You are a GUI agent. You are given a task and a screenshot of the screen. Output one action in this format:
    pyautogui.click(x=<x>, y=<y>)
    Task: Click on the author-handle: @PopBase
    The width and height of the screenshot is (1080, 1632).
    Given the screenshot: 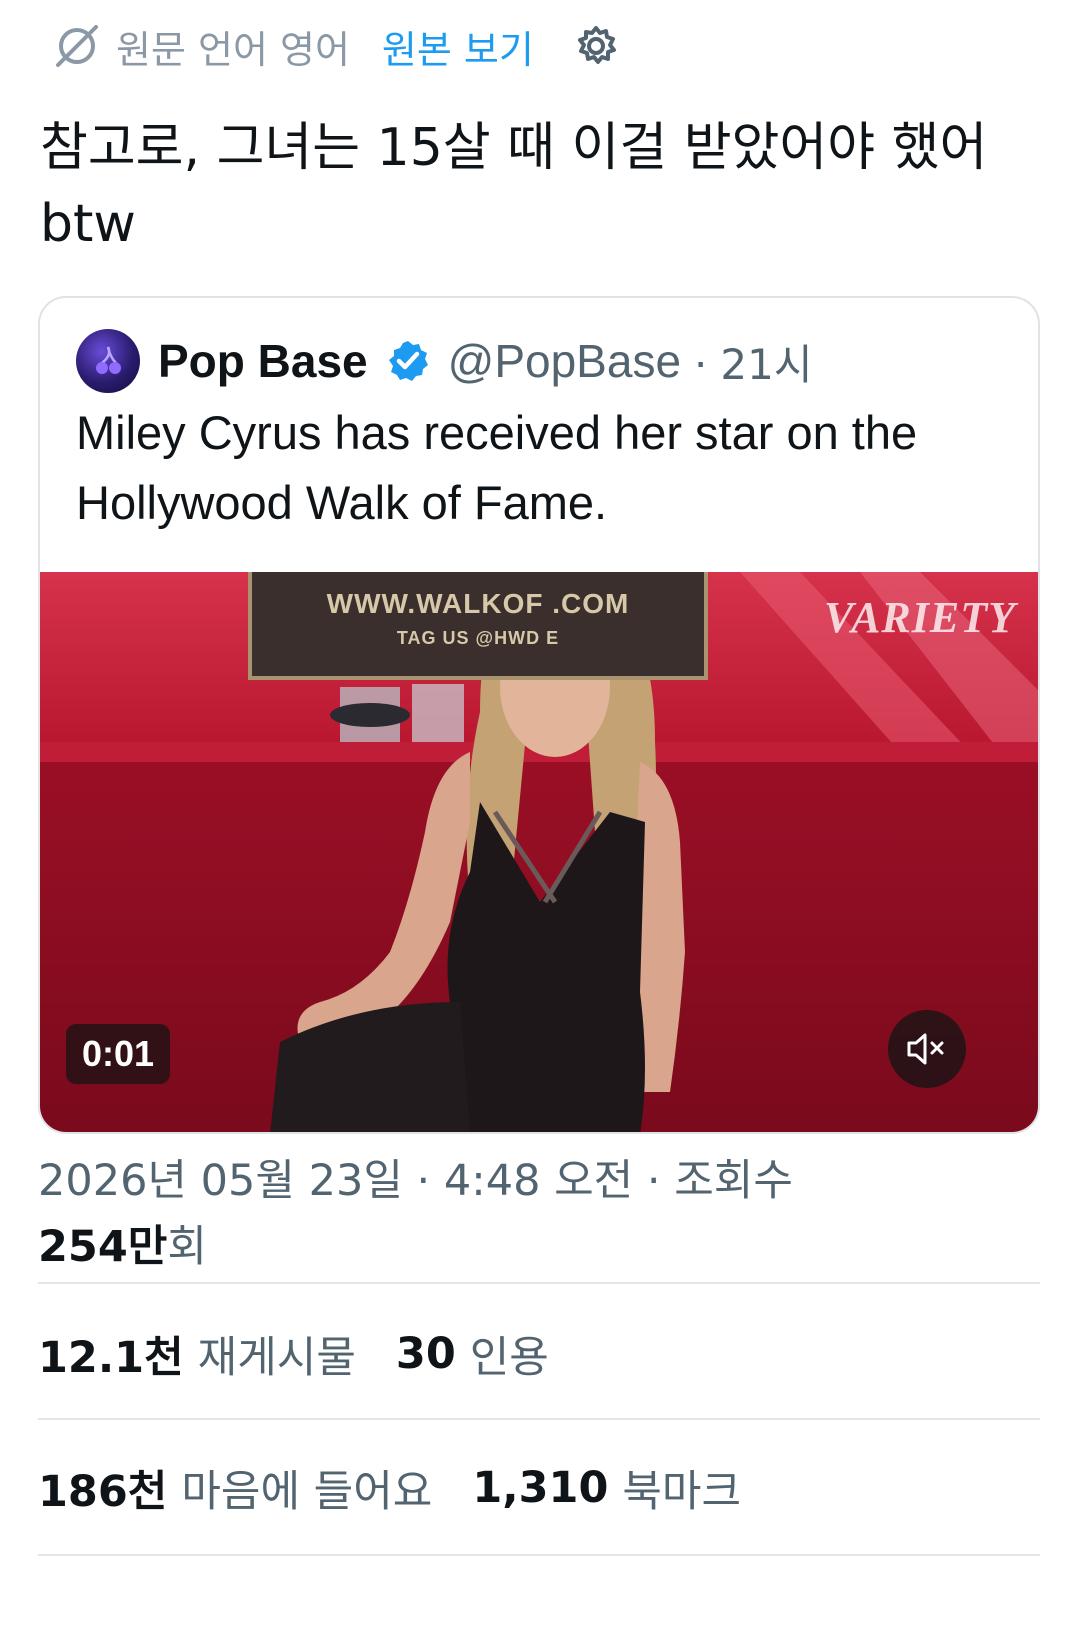 What is the action you would take?
    pyautogui.click(x=564, y=361)
    